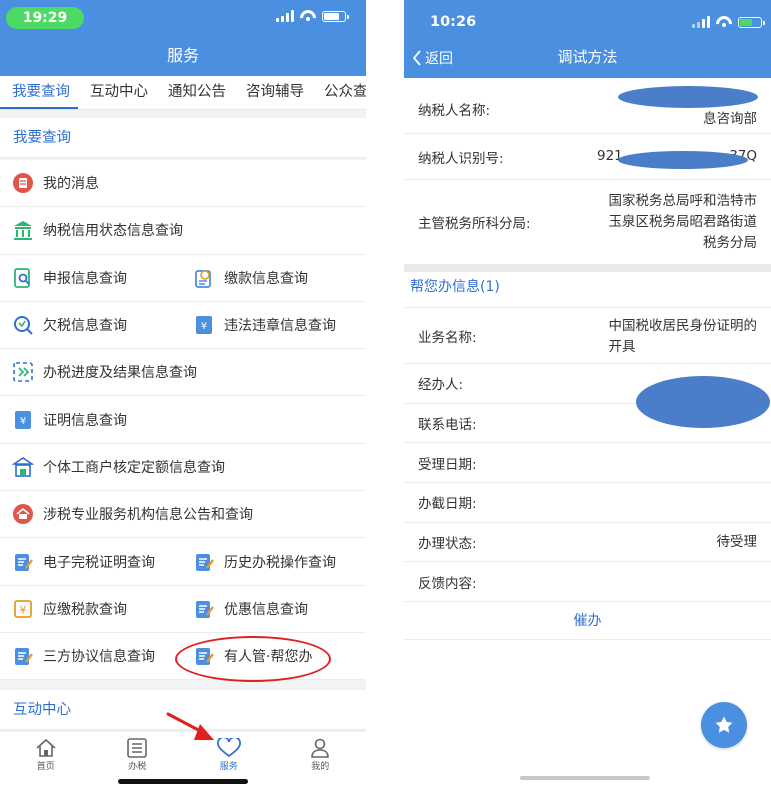 This screenshot has height=795, width=771. I want to click on status-value: 待受理, so click(737, 541).